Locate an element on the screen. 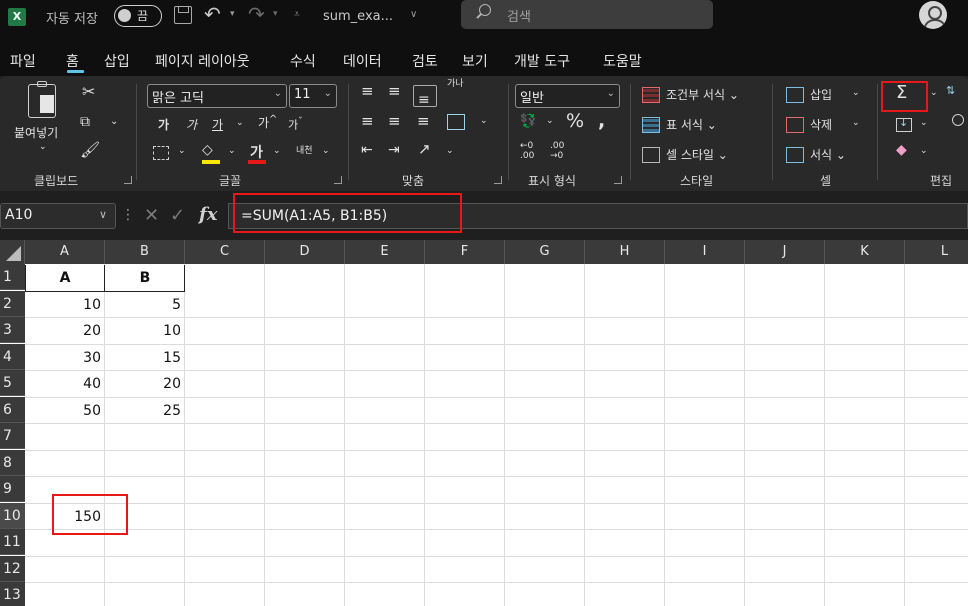  orientation-icon: ↗ is located at coordinates (424, 149).